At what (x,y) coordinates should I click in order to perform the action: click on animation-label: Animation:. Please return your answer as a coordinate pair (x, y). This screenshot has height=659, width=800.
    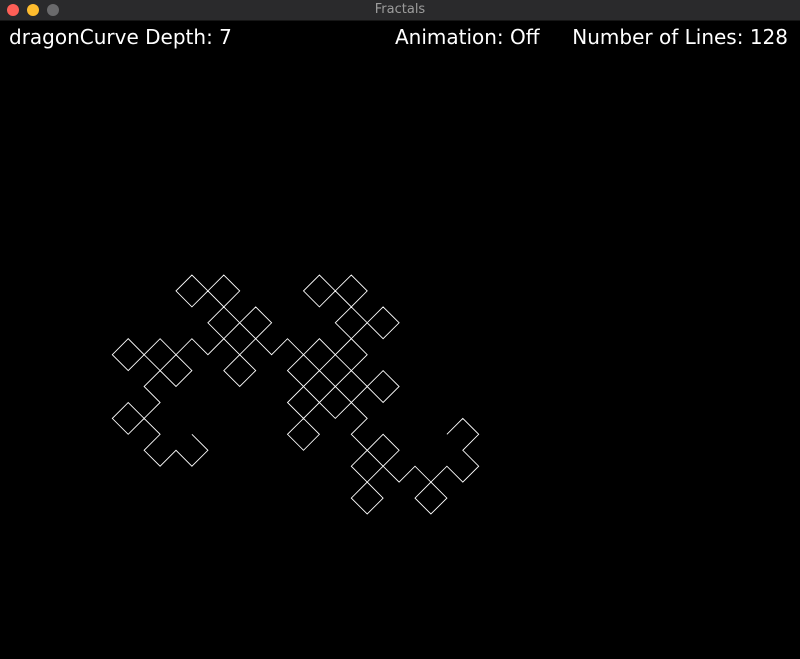
    Looking at the image, I should click on (449, 37).